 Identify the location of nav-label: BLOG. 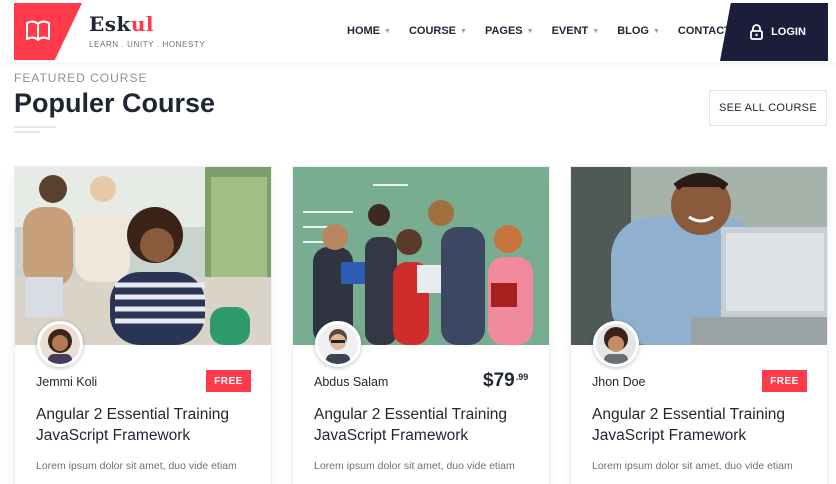
(633, 31).